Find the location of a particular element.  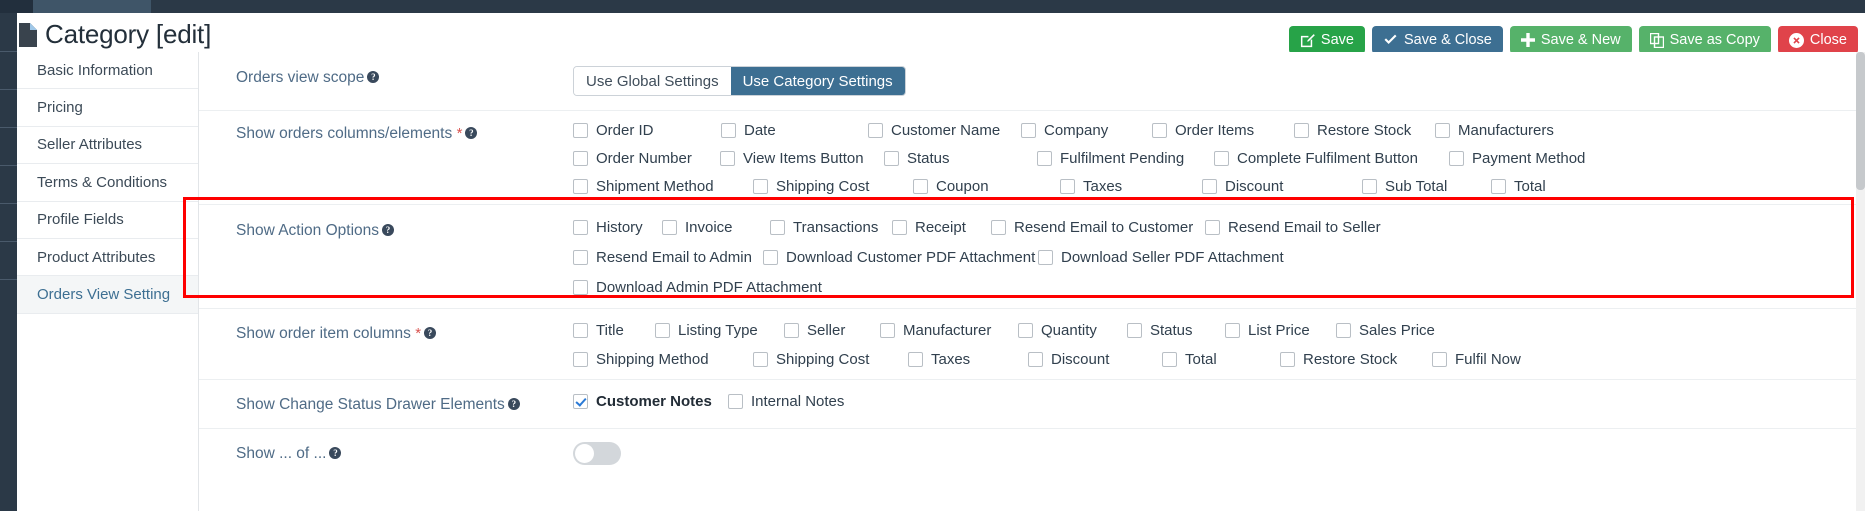

use-category-settings-toggle: Use Category Settings is located at coordinates (817, 81).